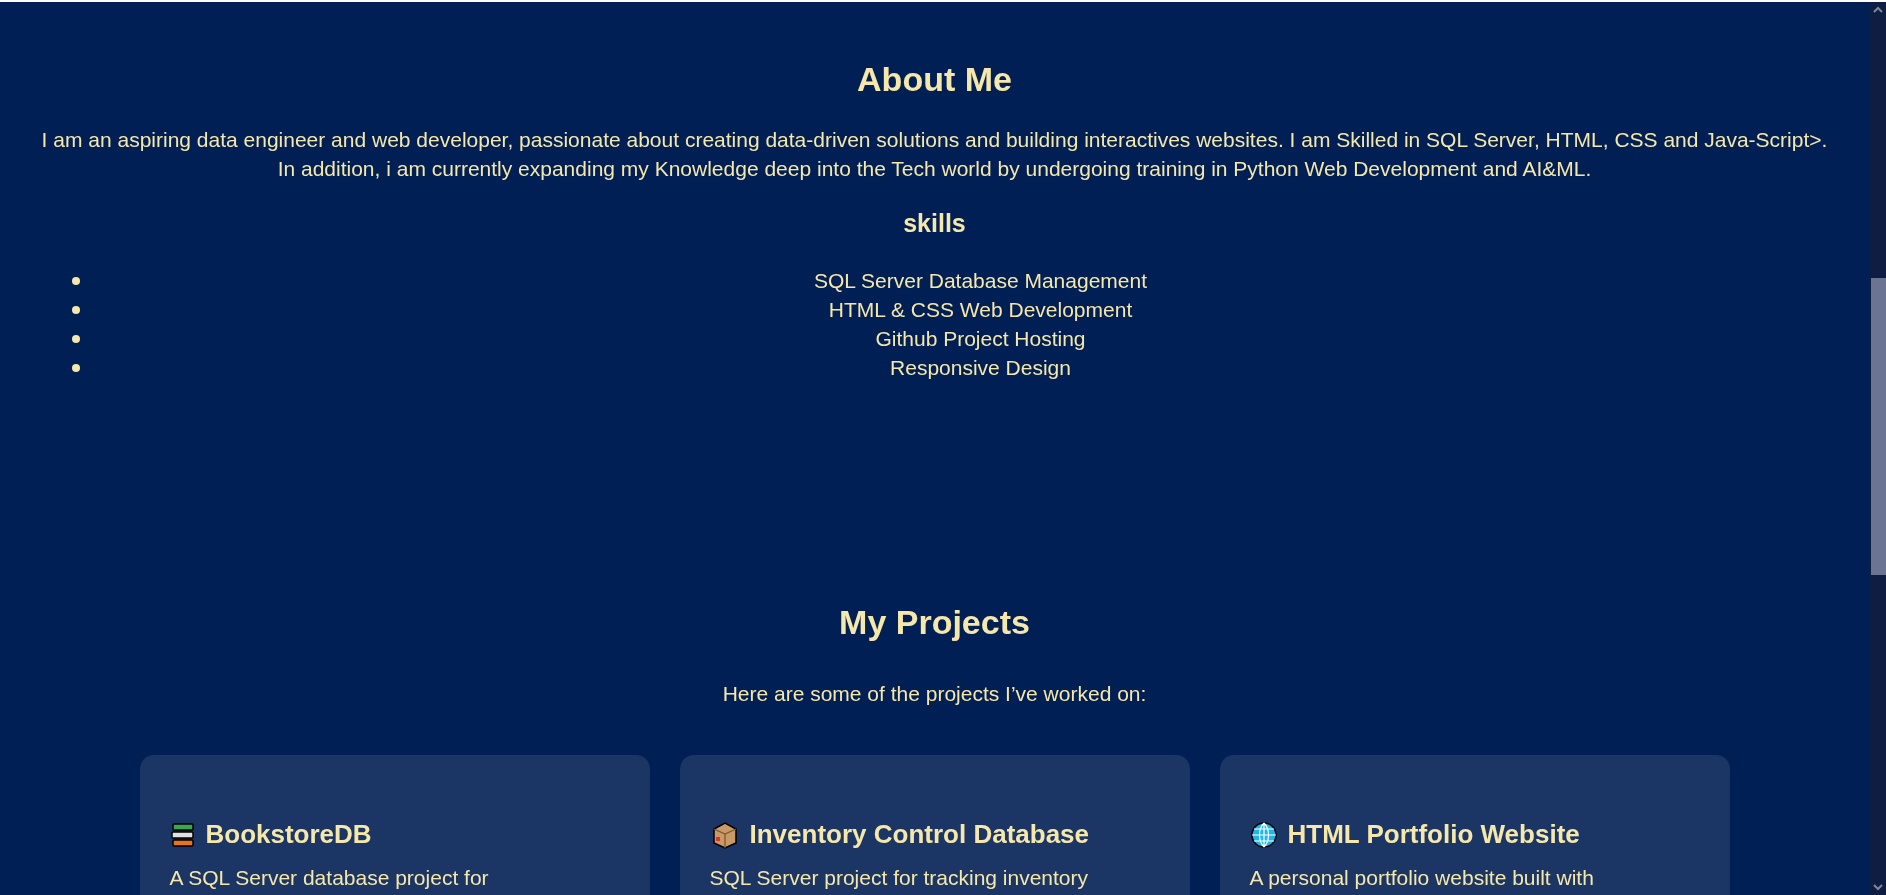 The height and width of the screenshot is (895, 1886). I want to click on skills-heading: skills, so click(934, 223).